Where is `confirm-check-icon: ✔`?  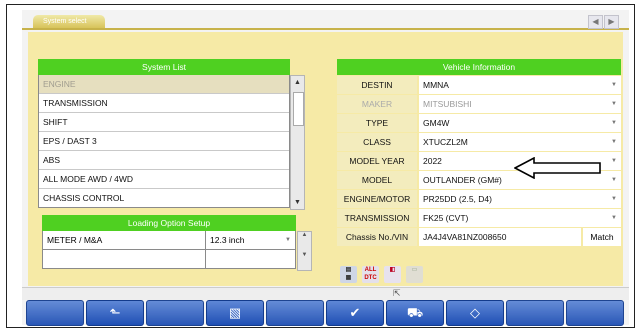 confirm-check-icon: ✔ is located at coordinates (355, 313).